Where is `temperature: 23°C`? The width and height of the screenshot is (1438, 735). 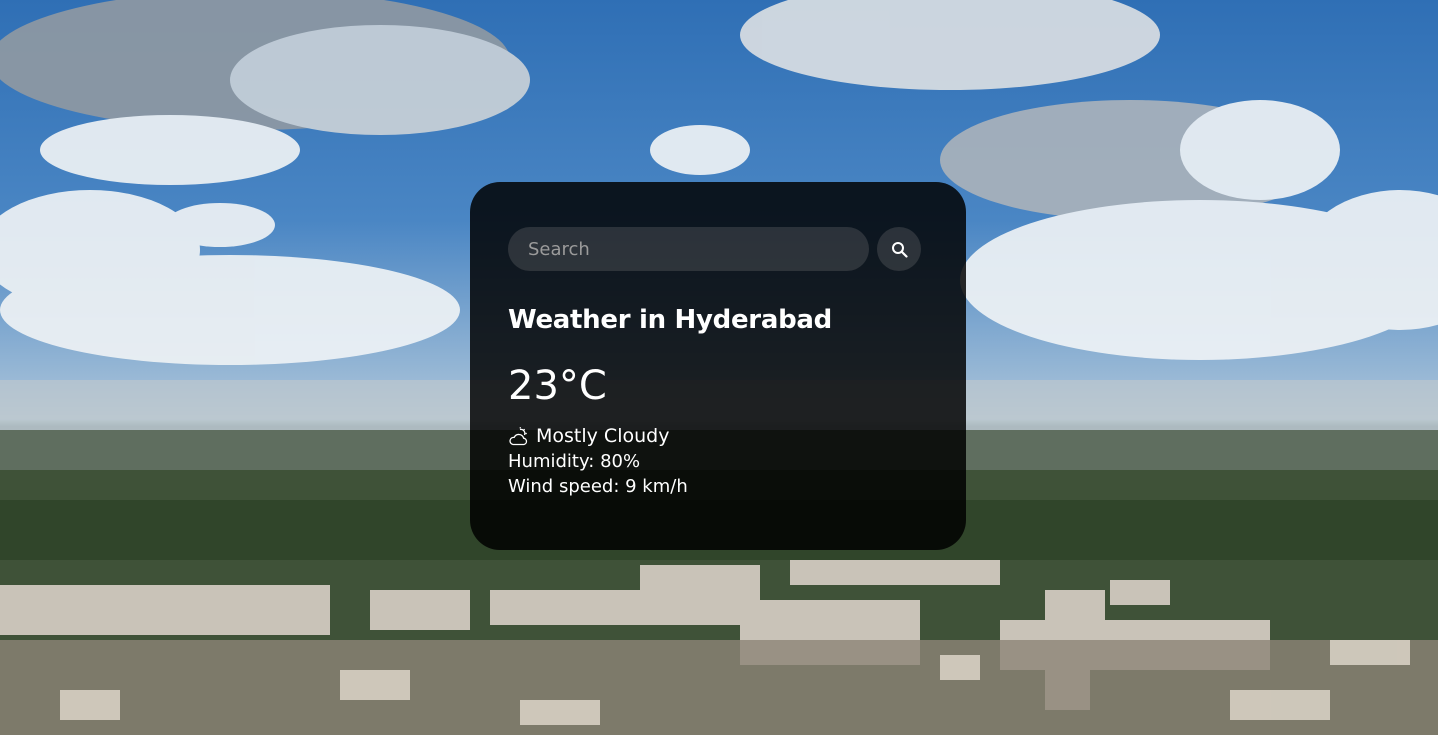
temperature: 23°C is located at coordinates (557, 386).